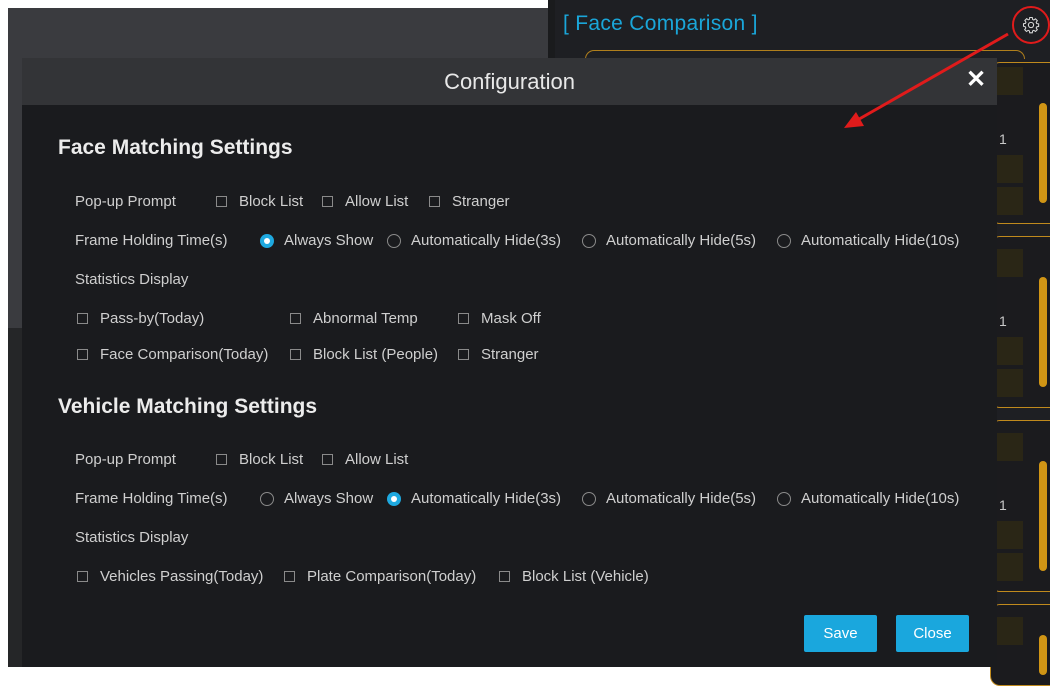  What do you see at coordinates (376, 354) in the screenshot?
I see `option-label: Block List (People)` at bounding box center [376, 354].